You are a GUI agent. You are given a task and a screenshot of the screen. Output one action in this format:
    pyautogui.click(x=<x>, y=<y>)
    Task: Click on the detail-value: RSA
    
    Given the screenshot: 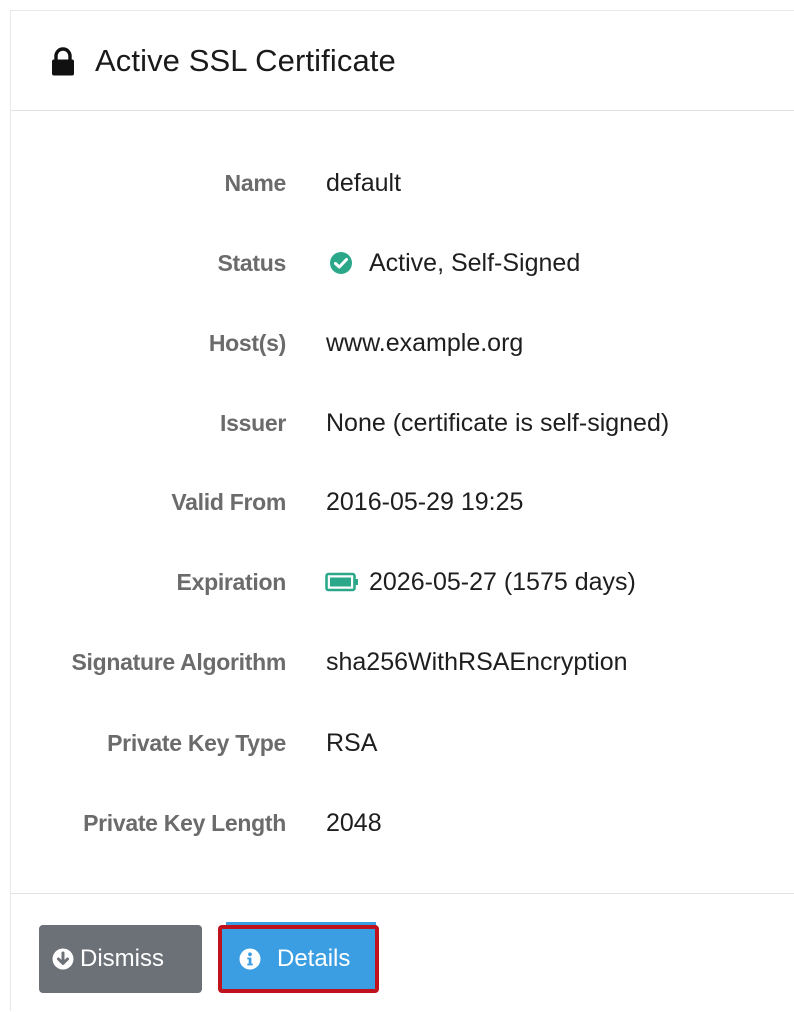 What is the action you would take?
    pyautogui.click(x=351, y=743)
    